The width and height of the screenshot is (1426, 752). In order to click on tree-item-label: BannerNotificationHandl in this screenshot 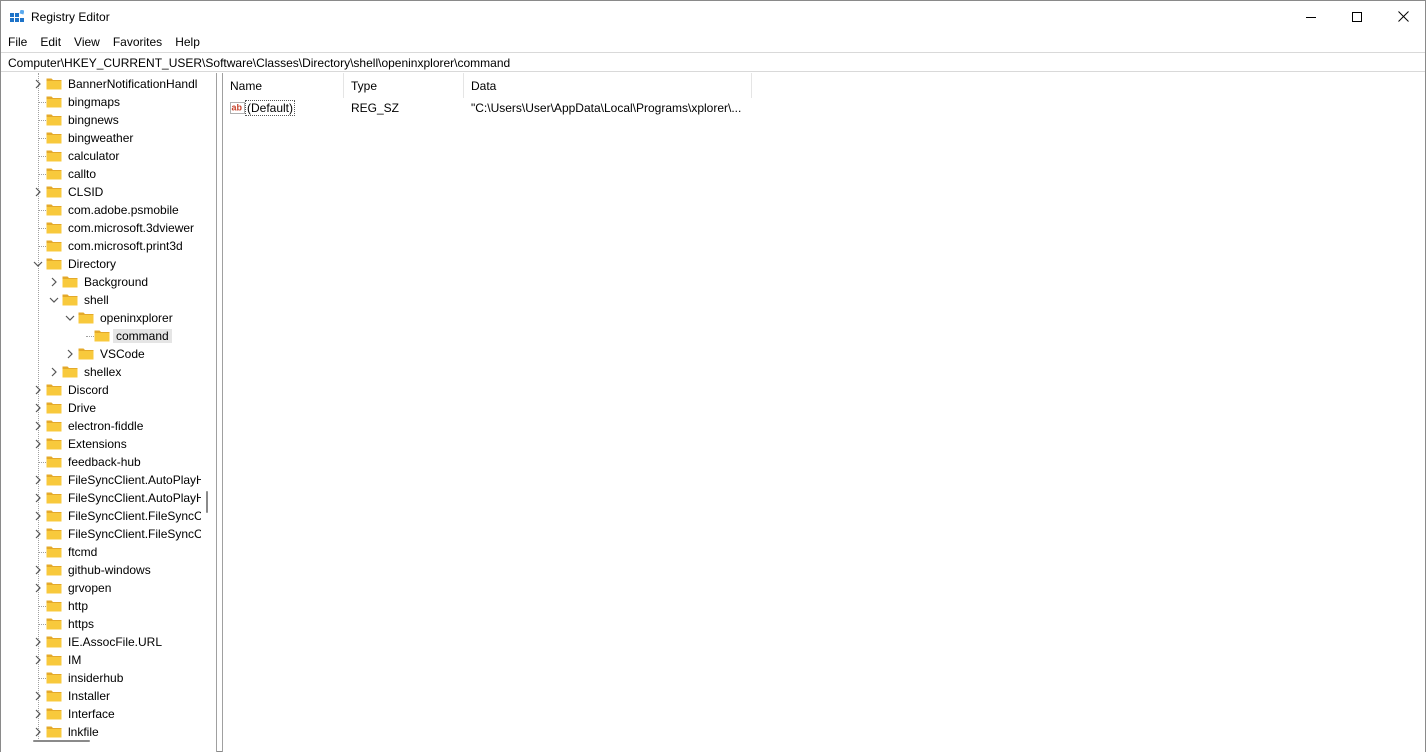, I will do `click(133, 84)`.